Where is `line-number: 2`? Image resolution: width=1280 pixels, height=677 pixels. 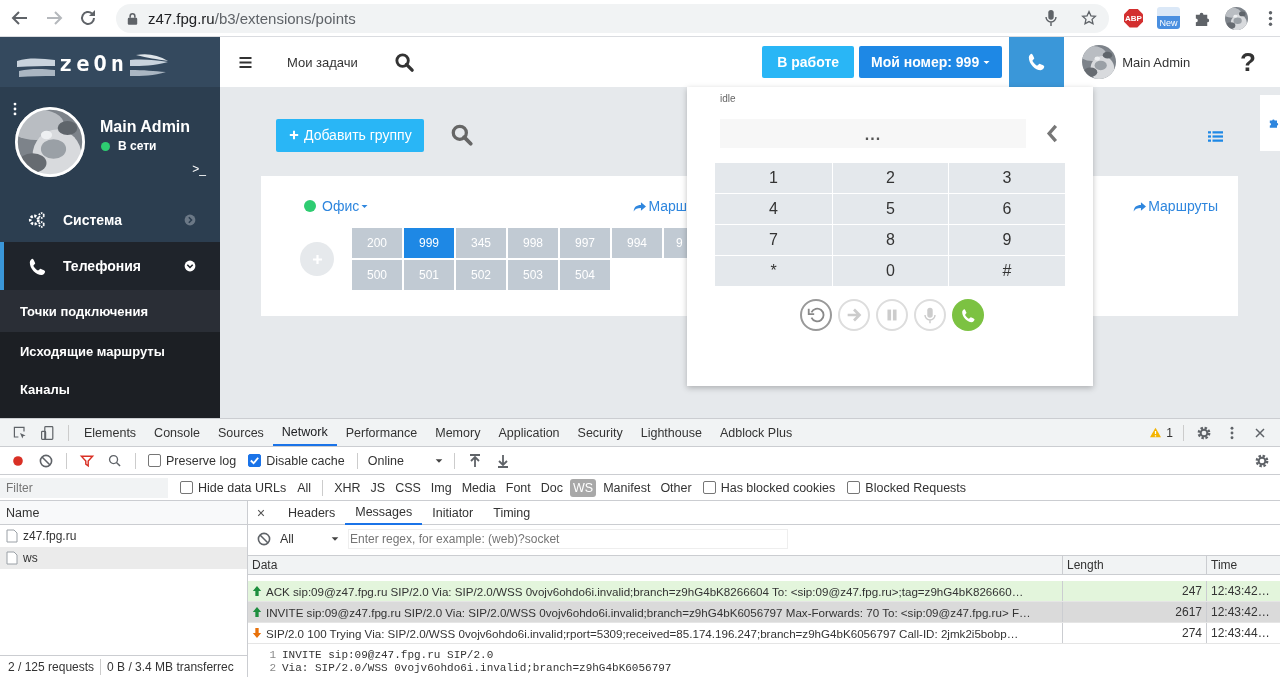
line-number: 2 is located at coordinates (272, 667).